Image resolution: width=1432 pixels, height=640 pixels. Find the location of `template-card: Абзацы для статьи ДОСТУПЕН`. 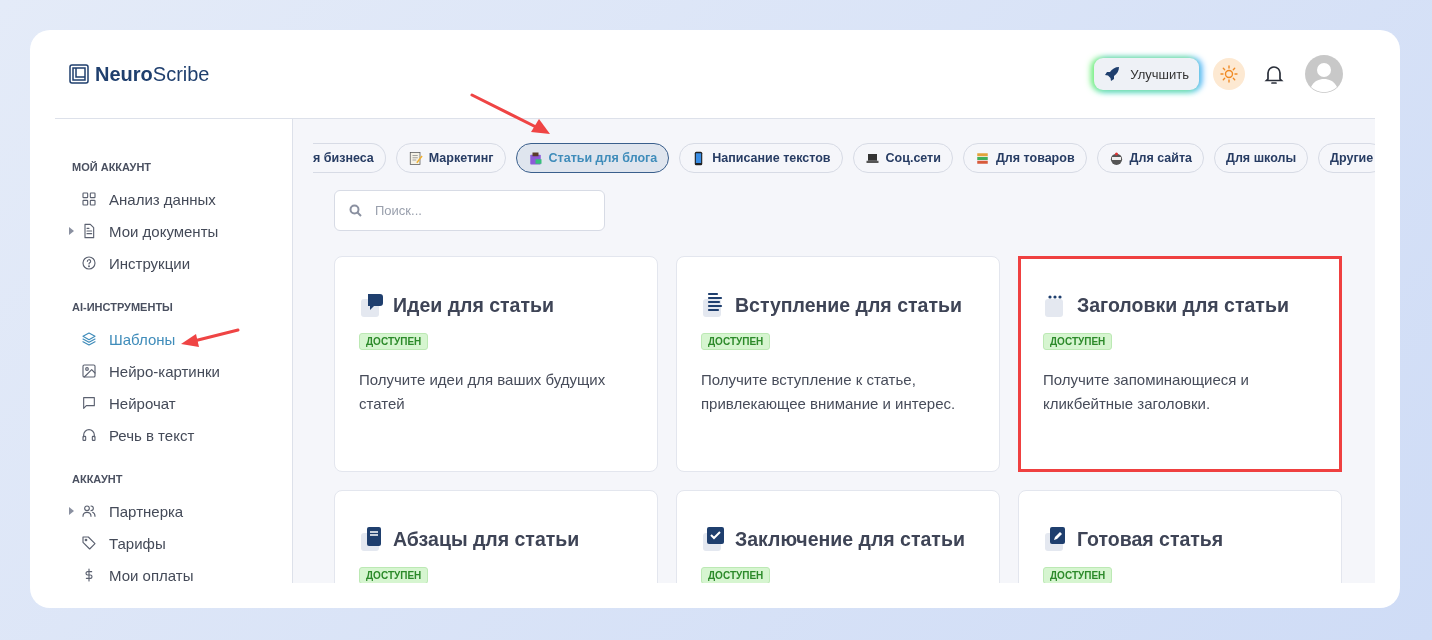

template-card: Абзацы для статьи ДОСТУПЕН is located at coordinates (496, 536).